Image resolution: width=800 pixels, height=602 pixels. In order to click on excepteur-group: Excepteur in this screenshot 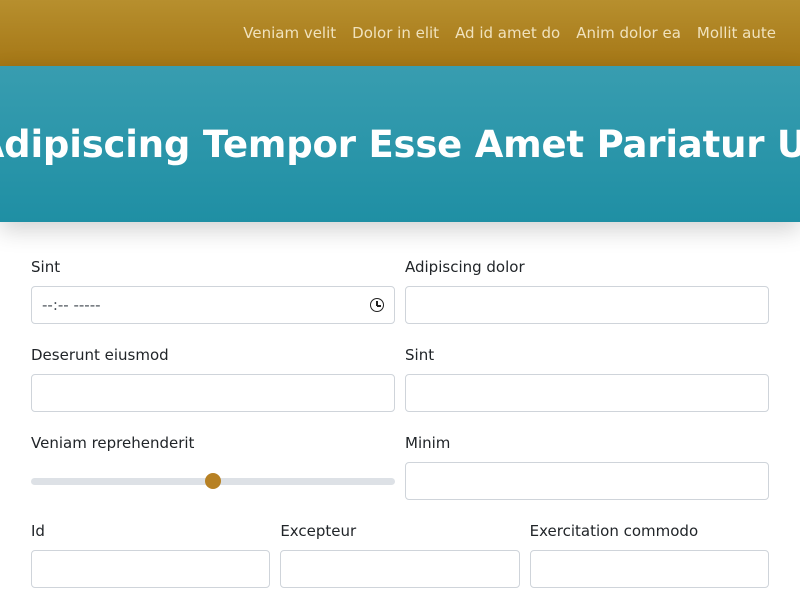, I will do `click(400, 558)`.